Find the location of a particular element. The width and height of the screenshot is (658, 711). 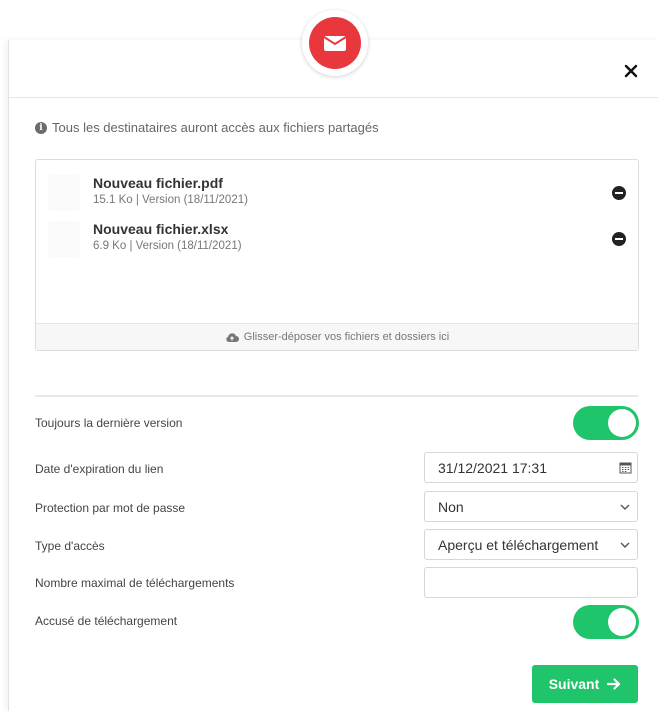

close-button is located at coordinates (631, 71).